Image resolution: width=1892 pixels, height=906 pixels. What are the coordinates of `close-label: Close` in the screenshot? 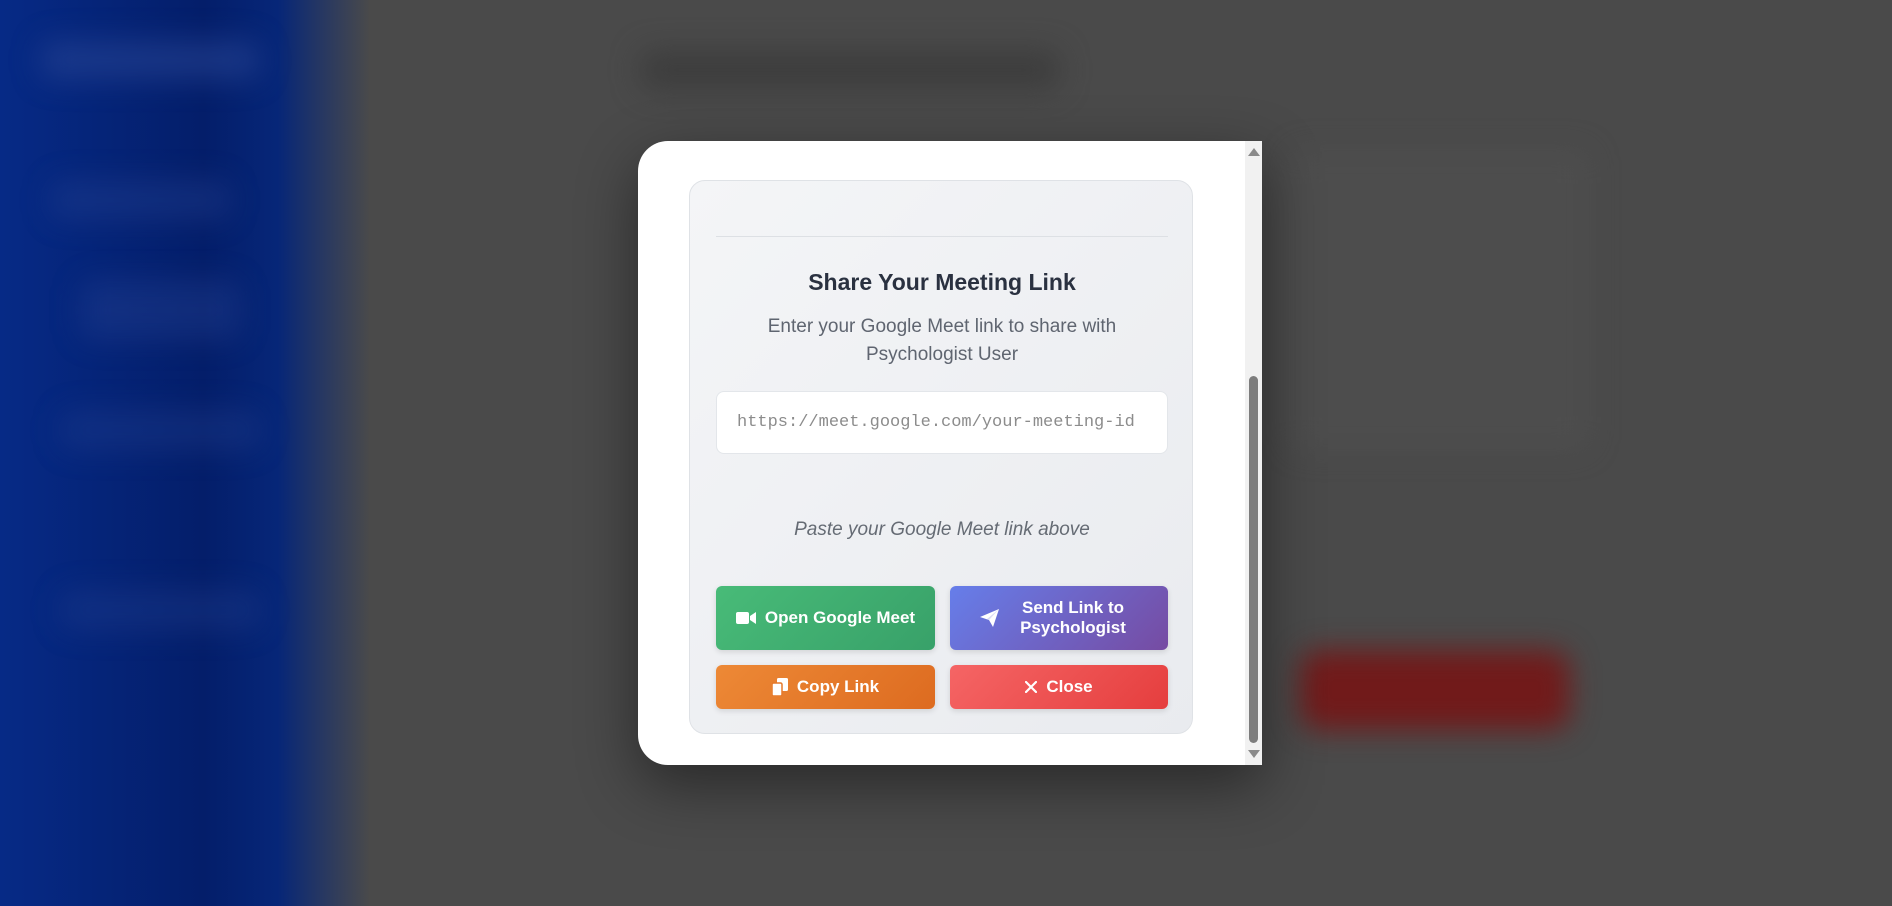 It's located at (1069, 686).